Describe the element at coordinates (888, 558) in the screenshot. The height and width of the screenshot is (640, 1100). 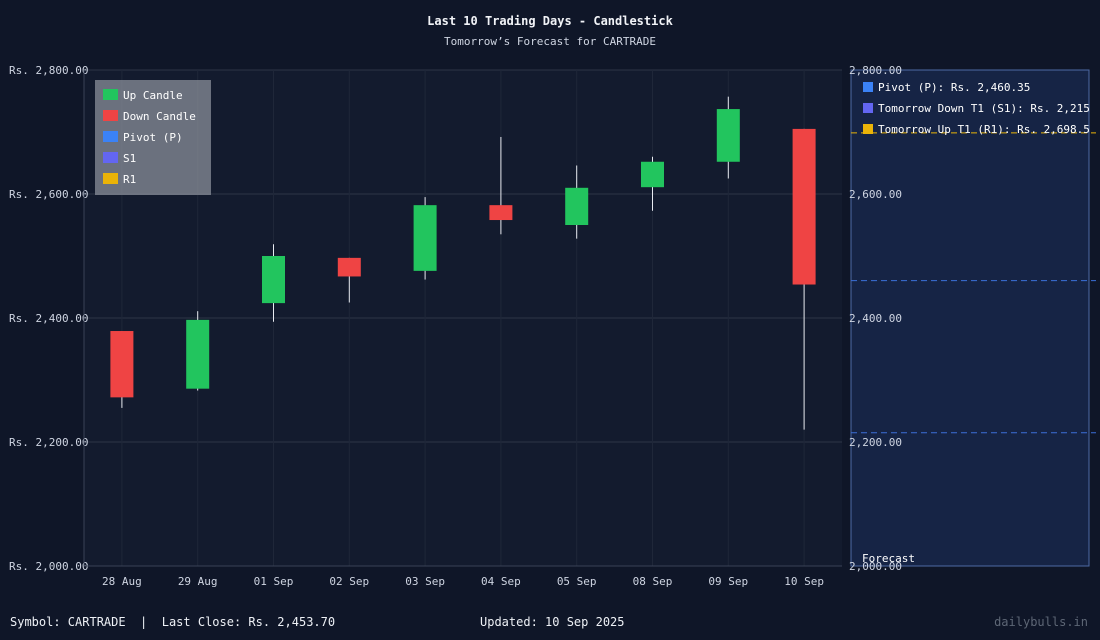
I see `forecast-label: Forecast` at that location.